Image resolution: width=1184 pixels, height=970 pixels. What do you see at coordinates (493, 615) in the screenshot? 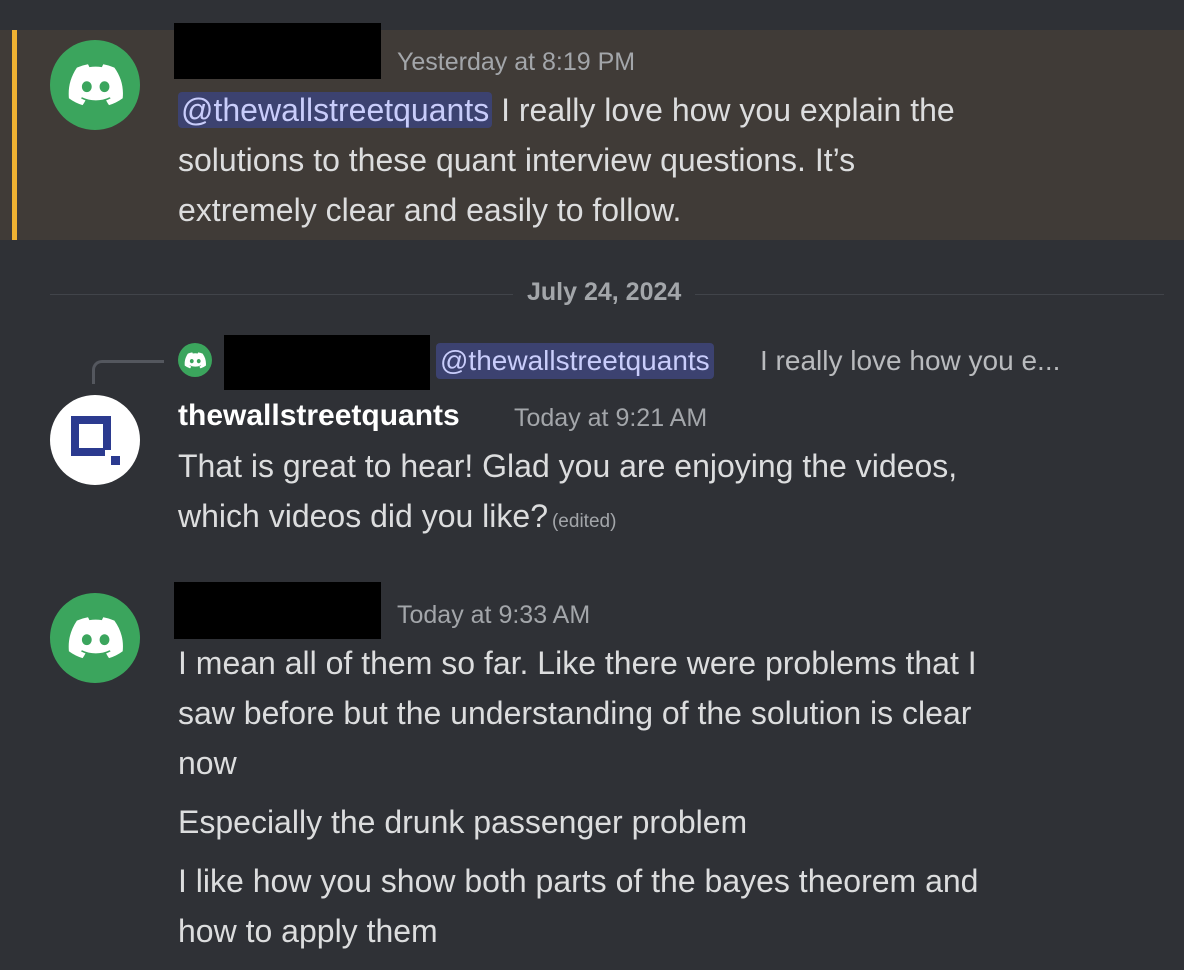
I see `message-timestamp: Today at 9:33 AM` at bounding box center [493, 615].